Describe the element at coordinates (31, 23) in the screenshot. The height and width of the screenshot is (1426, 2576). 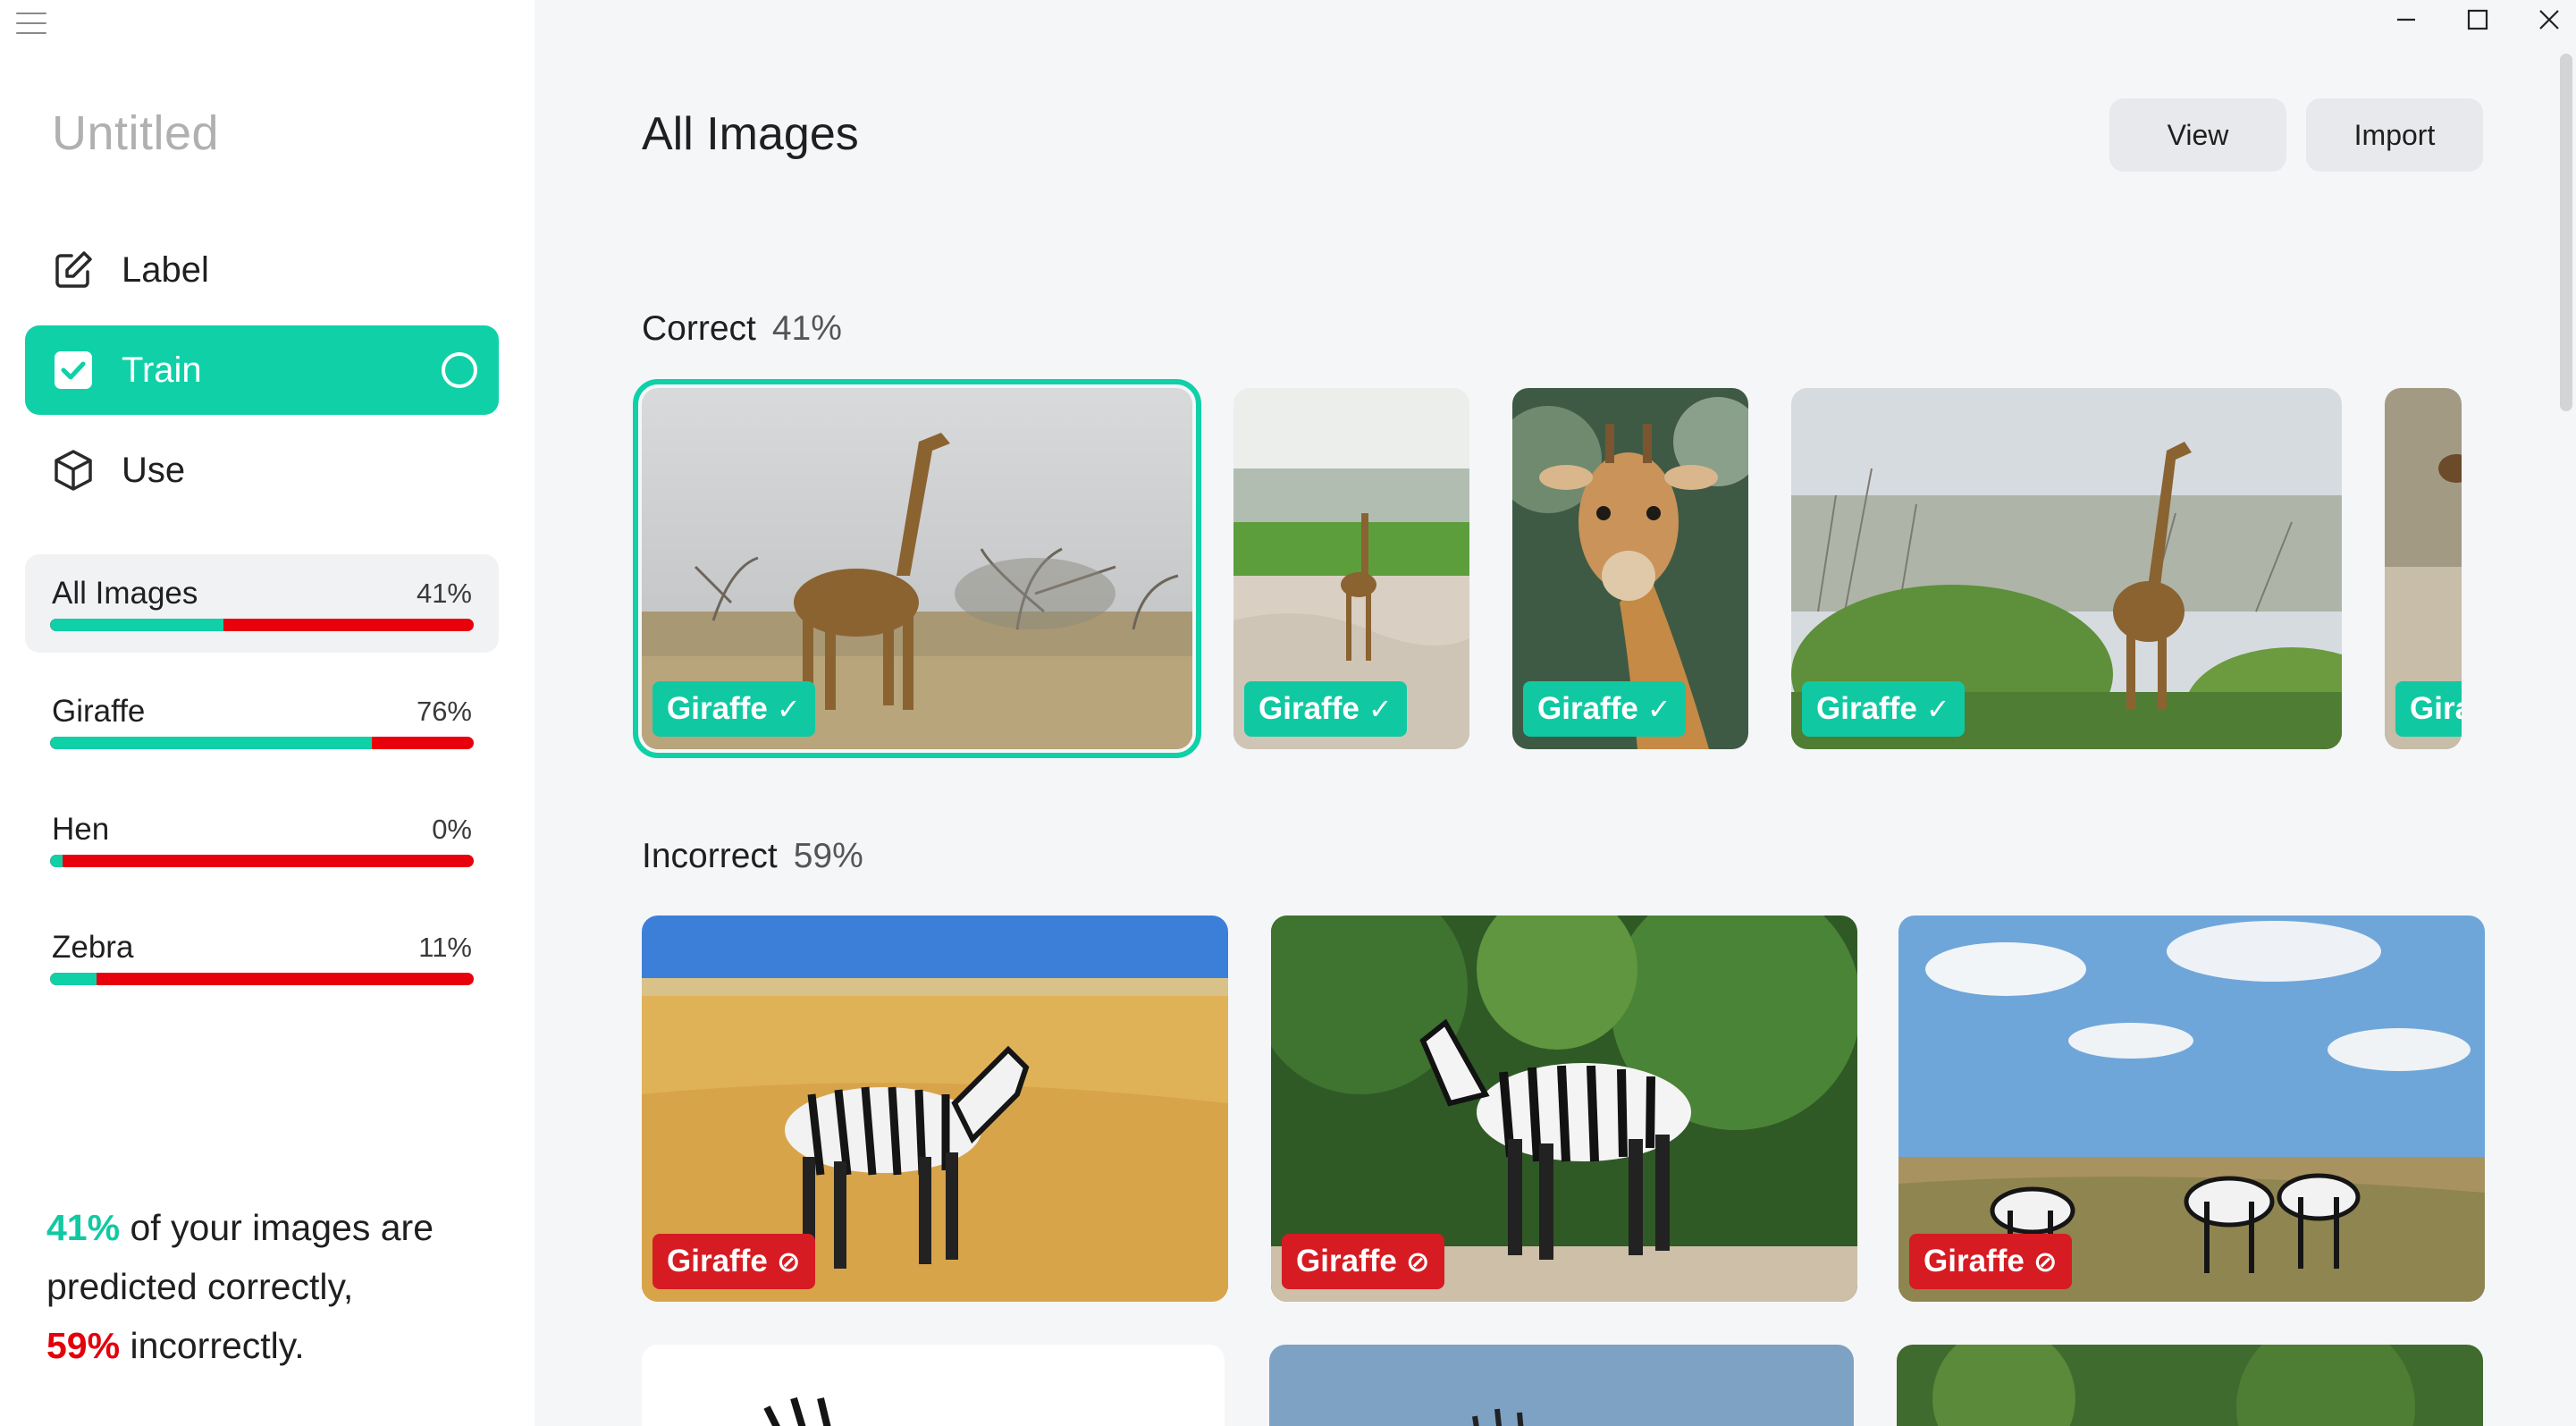
I see `hamburger-menu-icon` at that location.